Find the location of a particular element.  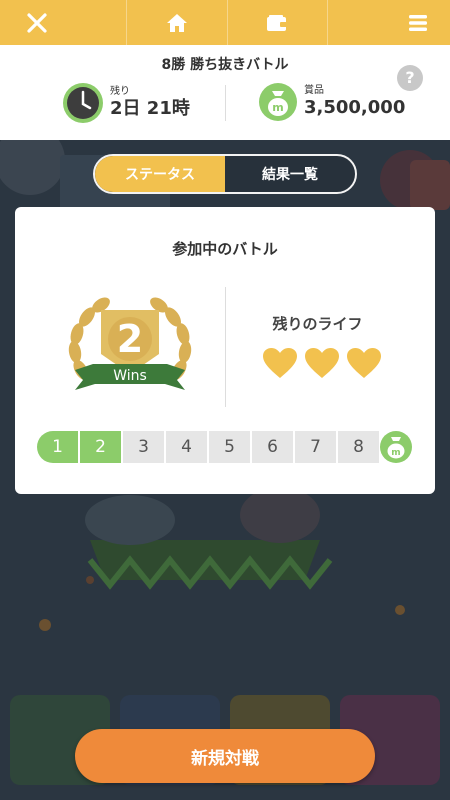

wins-label: Wins is located at coordinates (130, 376).